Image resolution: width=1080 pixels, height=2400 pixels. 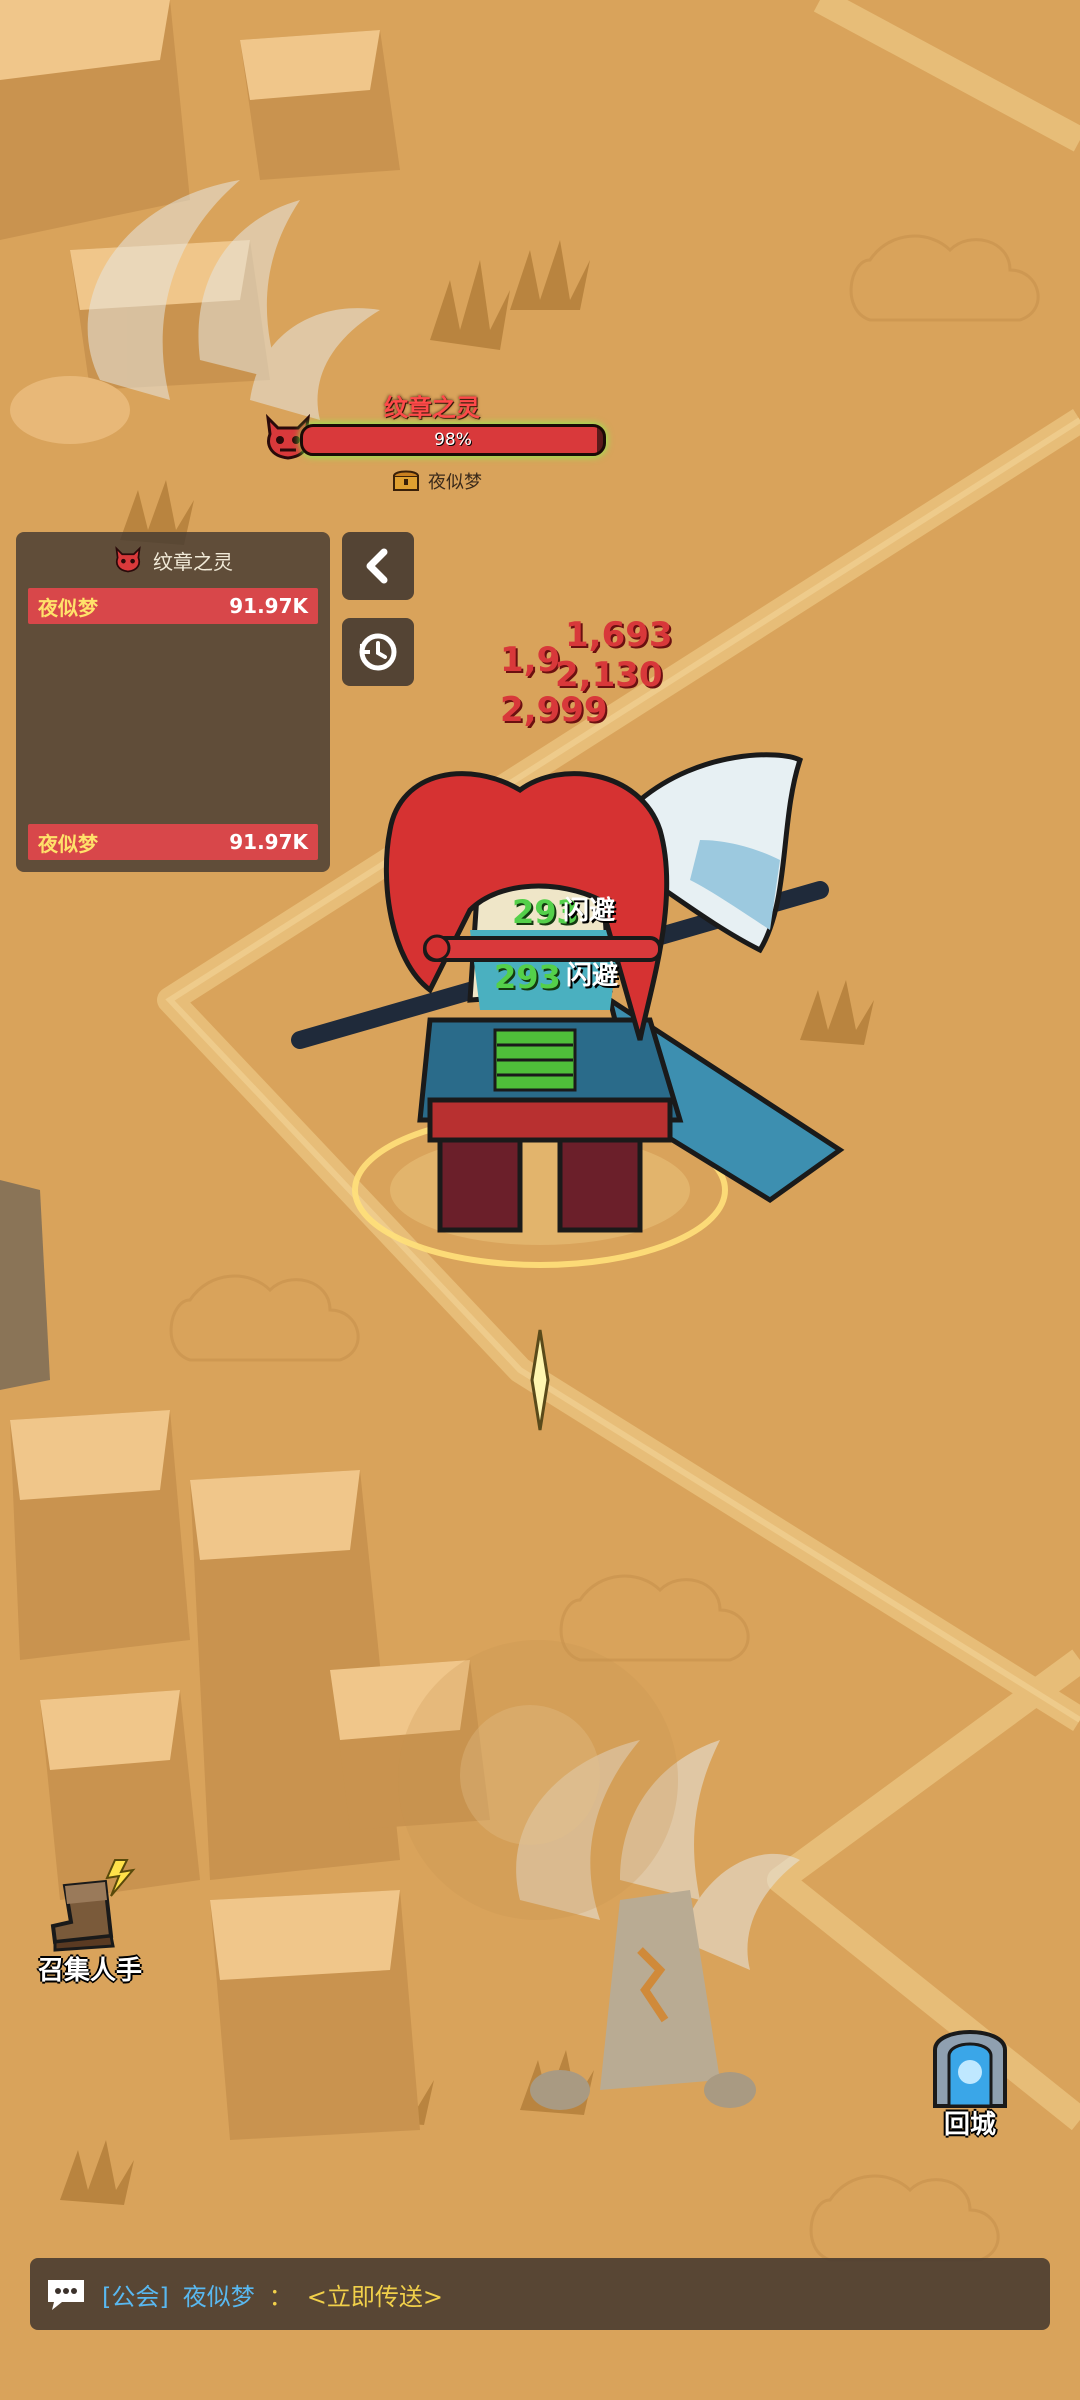 What do you see at coordinates (554, 710) in the screenshot?
I see `damage-number: 2,999` at bounding box center [554, 710].